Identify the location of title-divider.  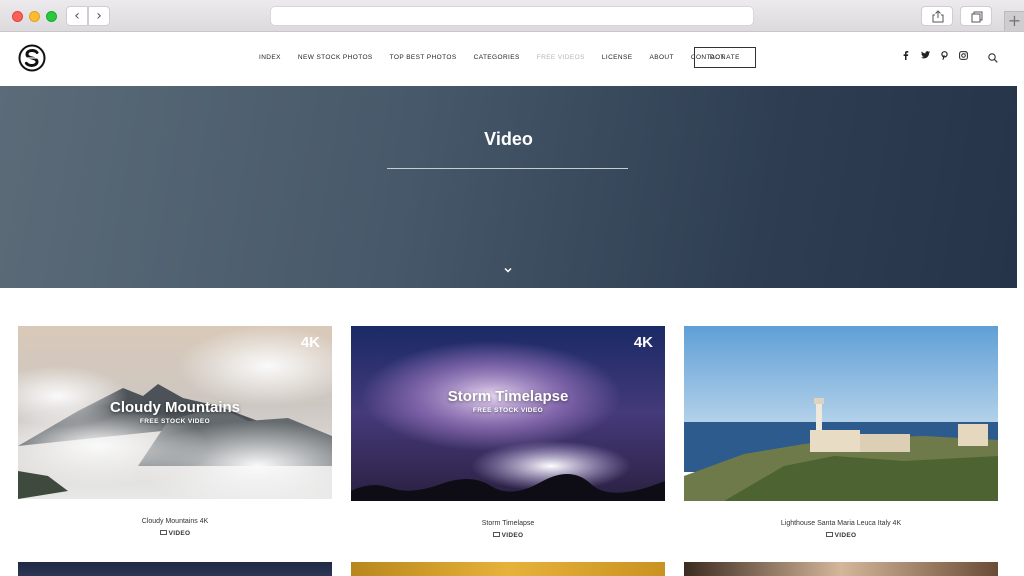
(507, 168).